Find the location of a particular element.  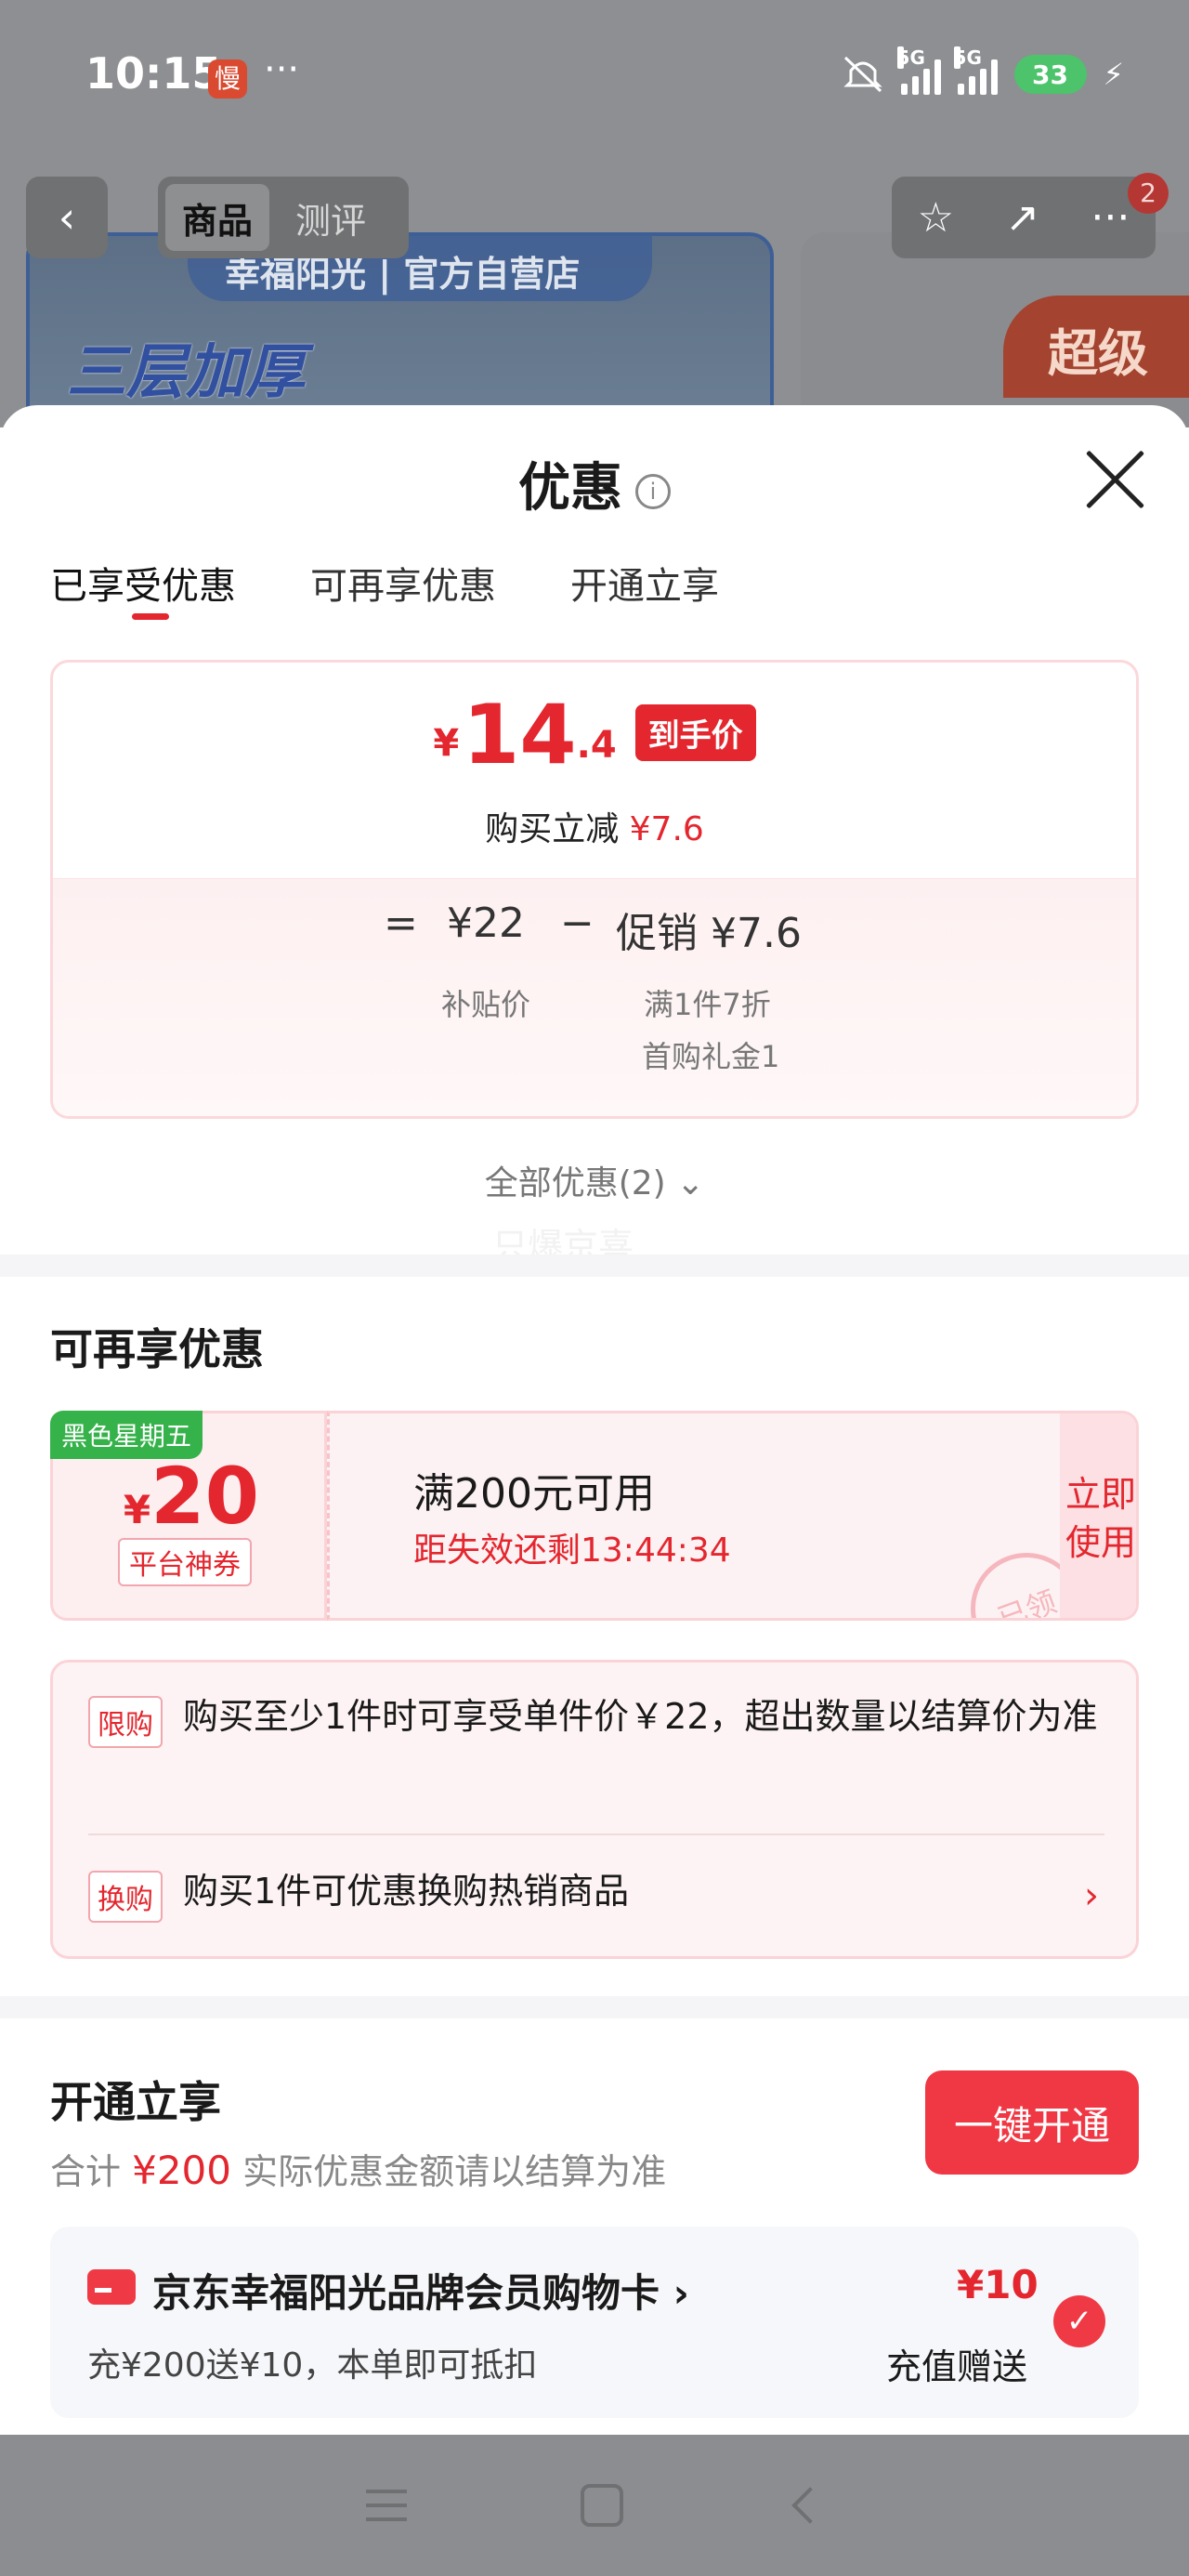

status-icons: 5G 5G 33 ⚡ is located at coordinates (983, 70).